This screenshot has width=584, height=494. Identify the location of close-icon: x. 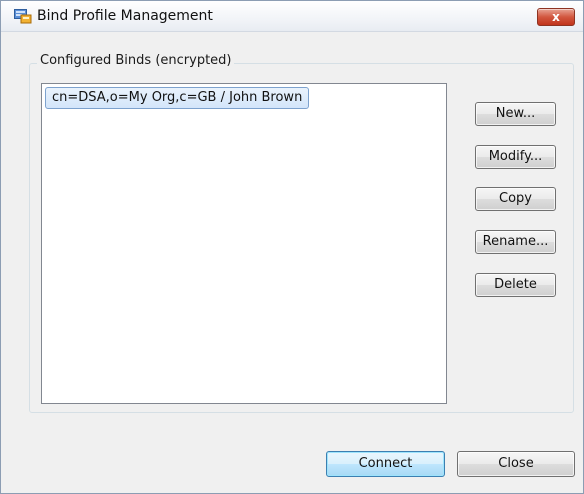
(556, 17).